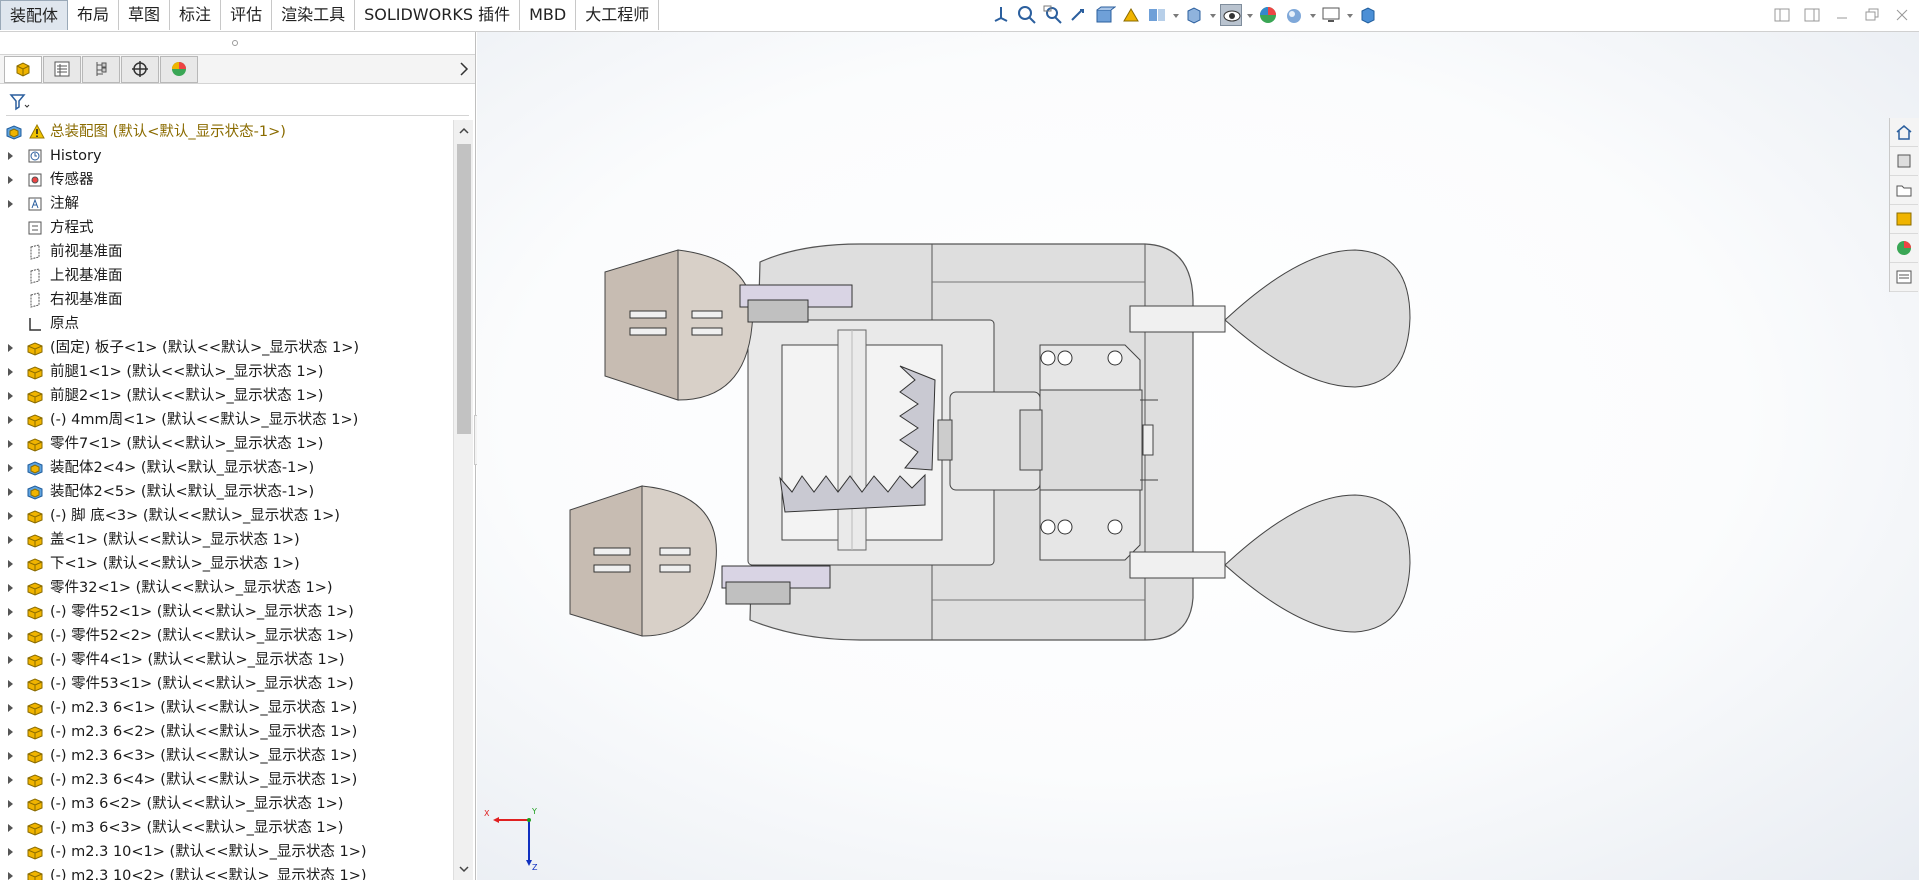  What do you see at coordinates (226, 180) in the screenshot?
I see `tree-item: 传感器` at bounding box center [226, 180].